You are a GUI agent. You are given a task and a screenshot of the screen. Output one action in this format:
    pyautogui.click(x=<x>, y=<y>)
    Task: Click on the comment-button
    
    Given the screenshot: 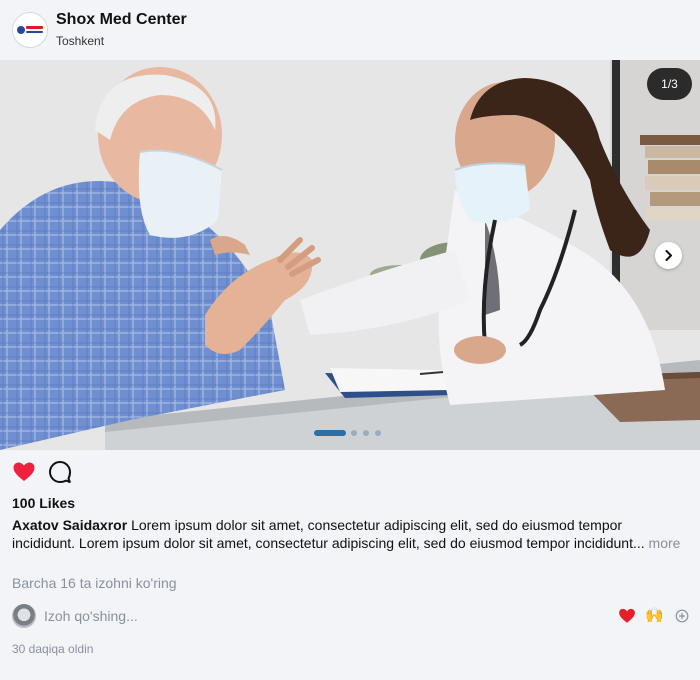 What is the action you would take?
    pyautogui.click(x=60, y=472)
    